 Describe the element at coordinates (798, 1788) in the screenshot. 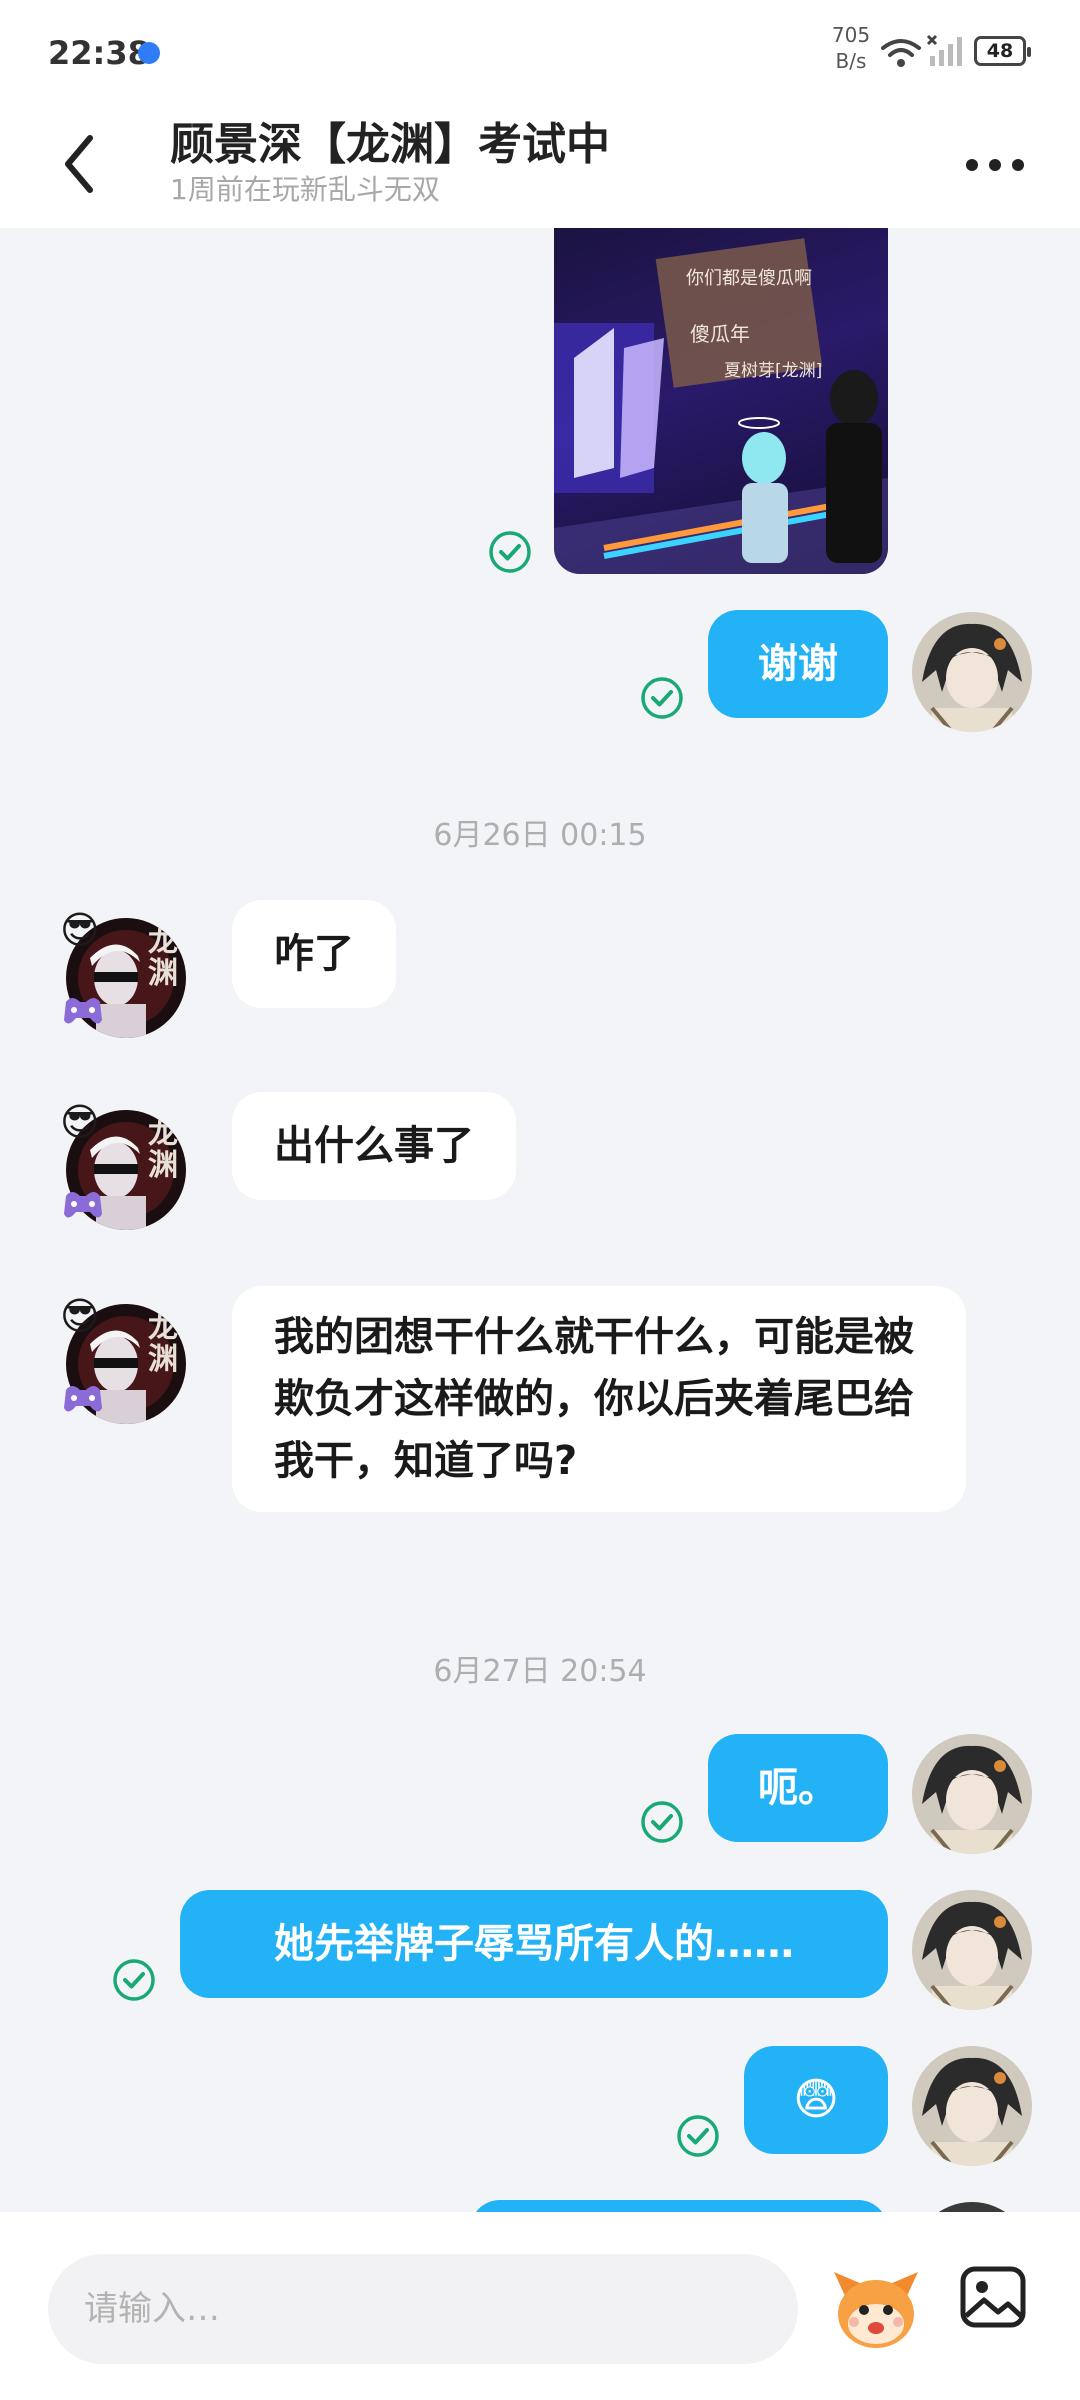

I see `outgoing-message: 呃。` at that location.